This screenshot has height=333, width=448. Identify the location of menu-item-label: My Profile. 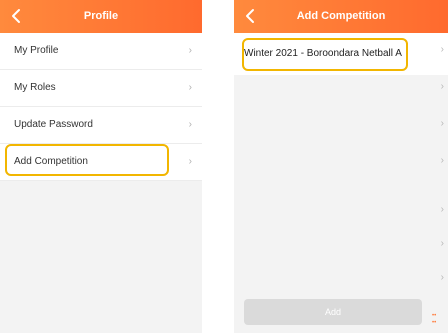
(36, 50).